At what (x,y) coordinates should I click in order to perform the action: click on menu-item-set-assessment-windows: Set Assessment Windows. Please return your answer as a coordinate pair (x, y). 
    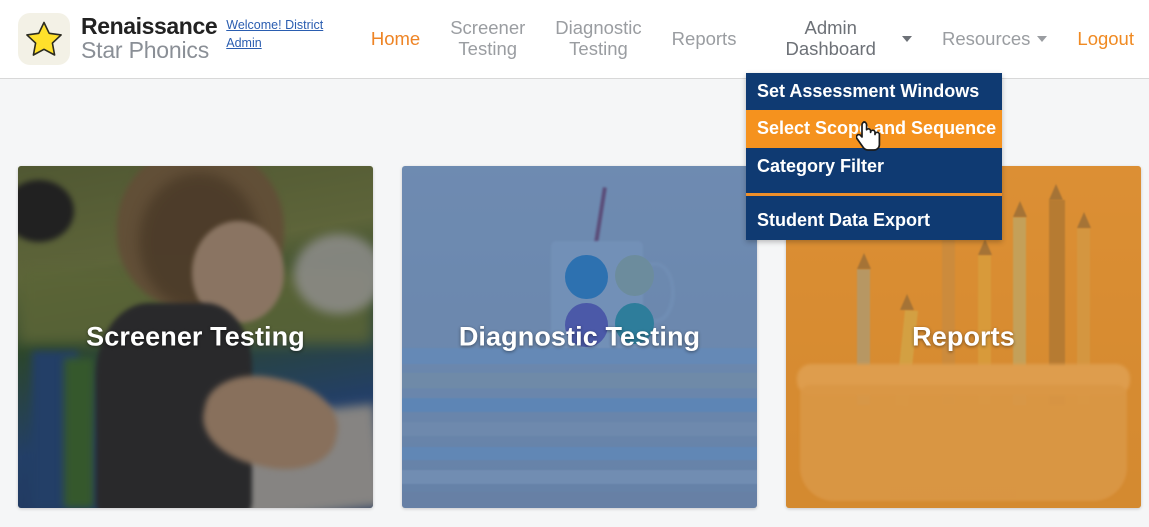
    Looking at the image, I should click on (874, 91).